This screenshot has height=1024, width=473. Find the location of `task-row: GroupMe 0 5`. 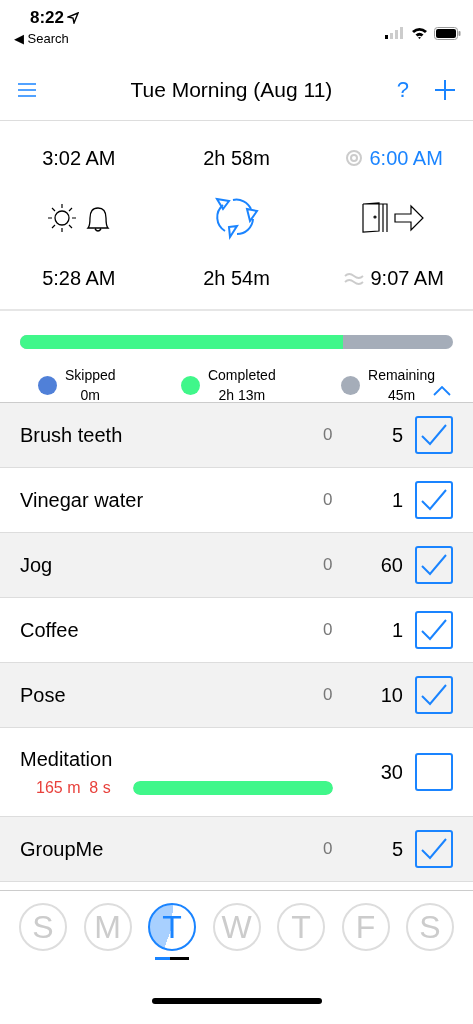

task-row: GroupMe 0 5 is located at coordinates (236, 849).